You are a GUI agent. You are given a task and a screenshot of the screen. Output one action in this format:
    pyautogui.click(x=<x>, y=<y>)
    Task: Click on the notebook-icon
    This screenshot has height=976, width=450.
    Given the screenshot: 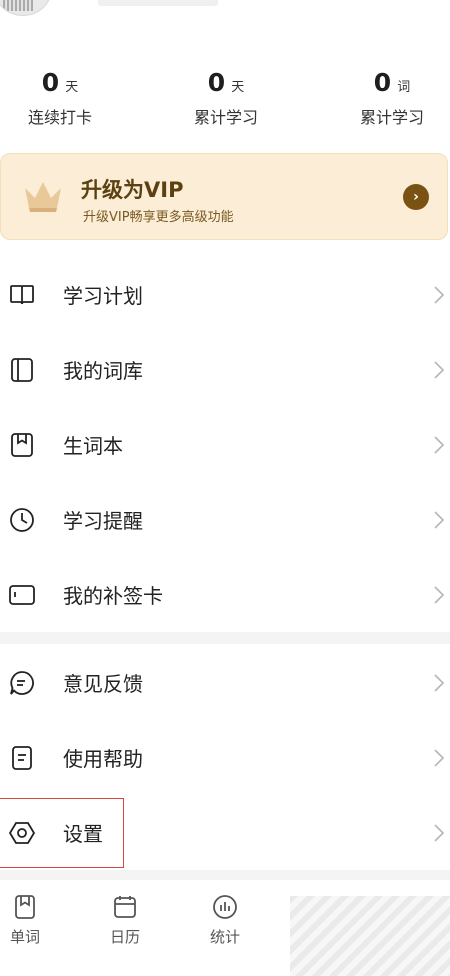 What is the action you would take?
    pyautogui.click(x=22, y=445)
    